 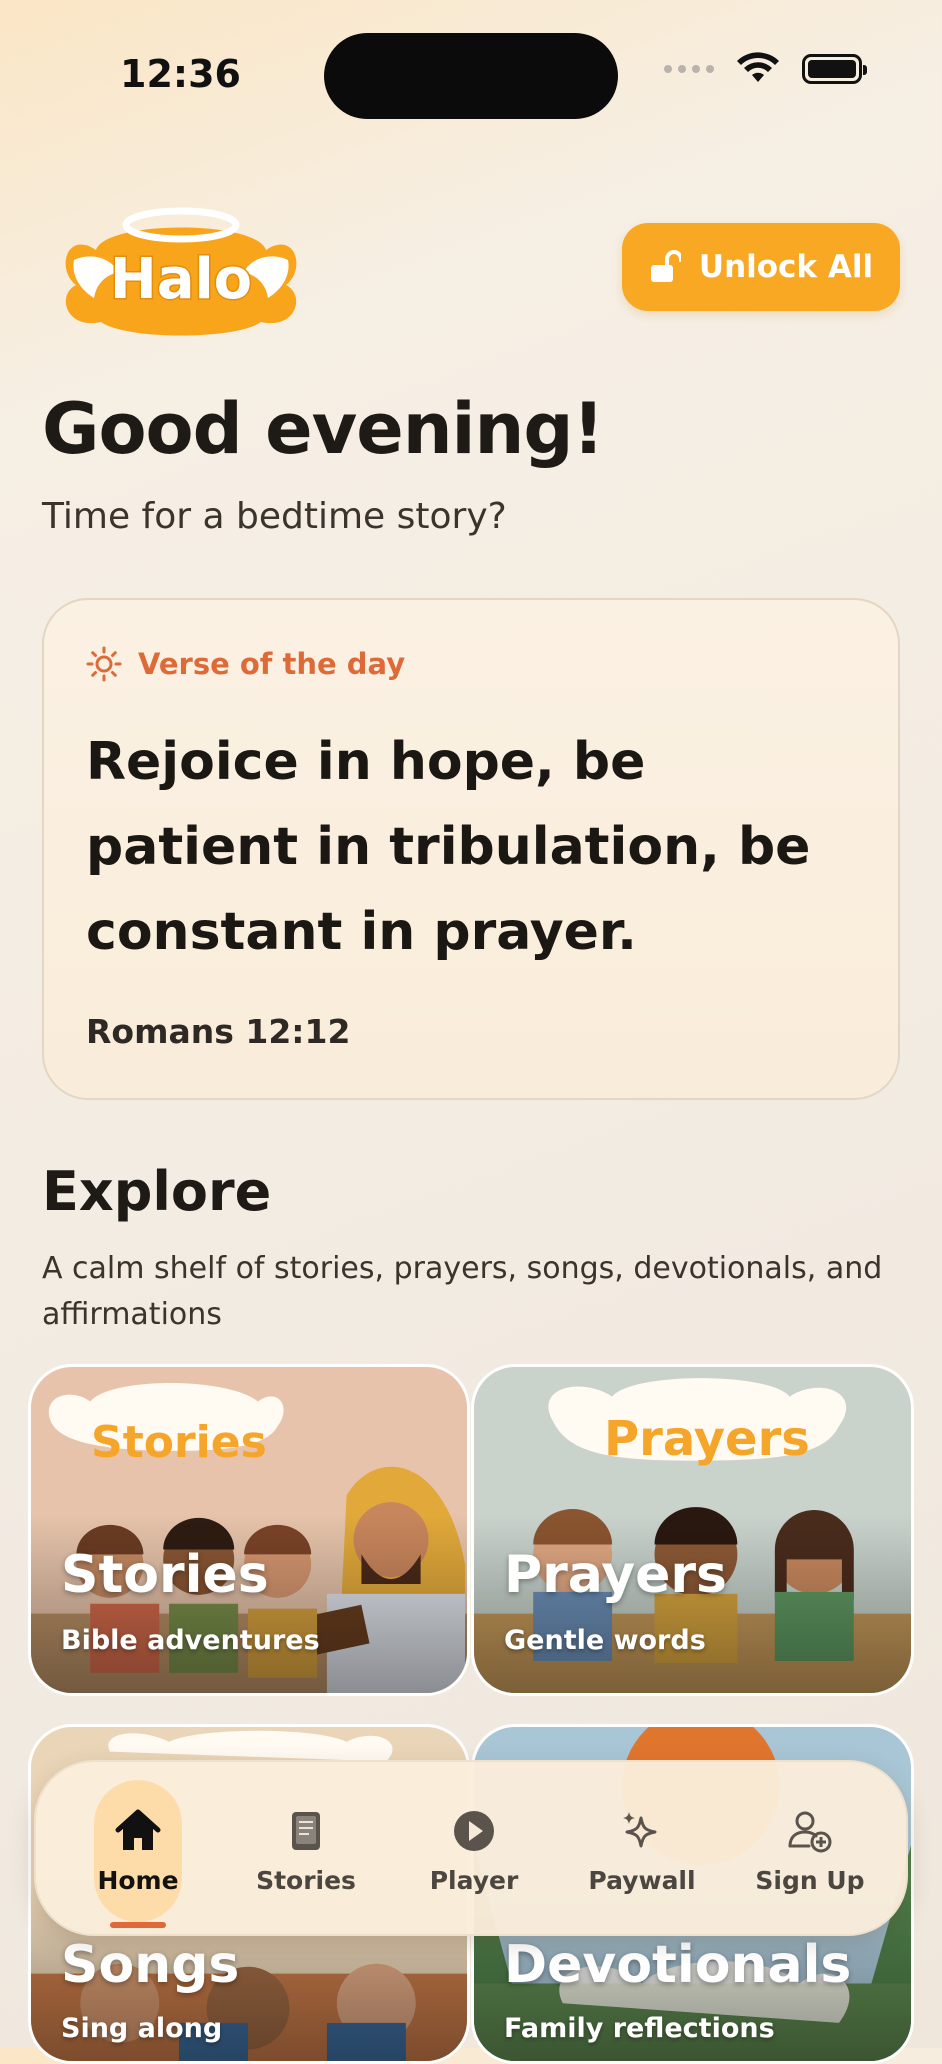 What do you see at coordinates (786, 267) in the screenshot?
I see `unlock-all-label: Unlock All` at bounding box center [786, 267].